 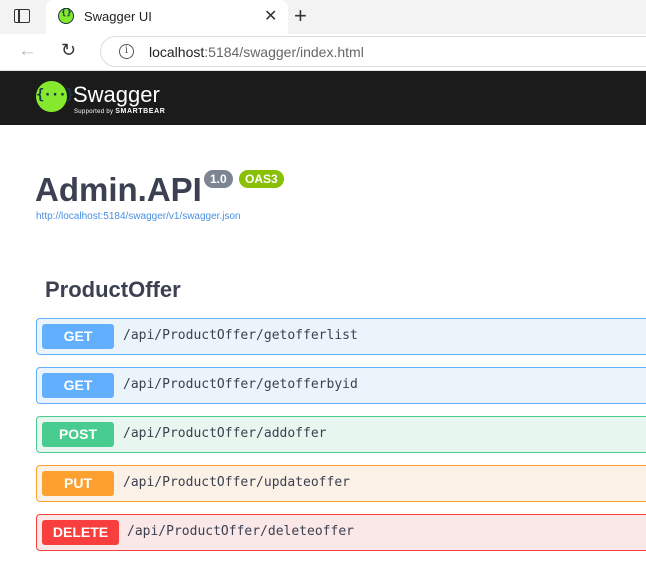 What do you see at coordinates (80, 532) in the screenshot?
I see `method-badge-delete: DELETE` at bounding box center [80, 532].